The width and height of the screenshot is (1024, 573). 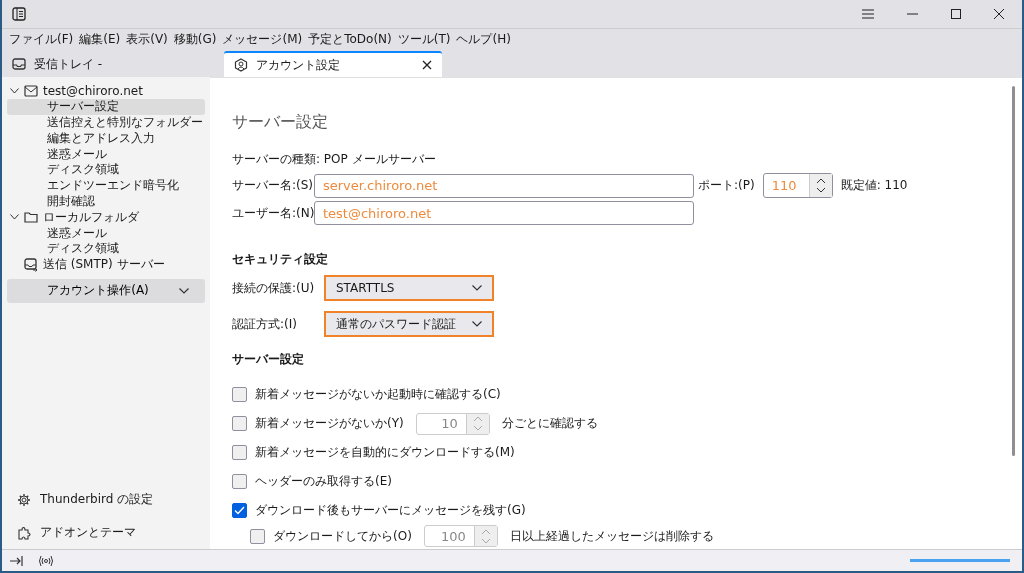 What do you see at coordinates (390, 510) in the screenshot?
I see `checkbox-label: ダウンロード後もサーバーにメッセージを残す(G)` at bounding box center [390, 510].